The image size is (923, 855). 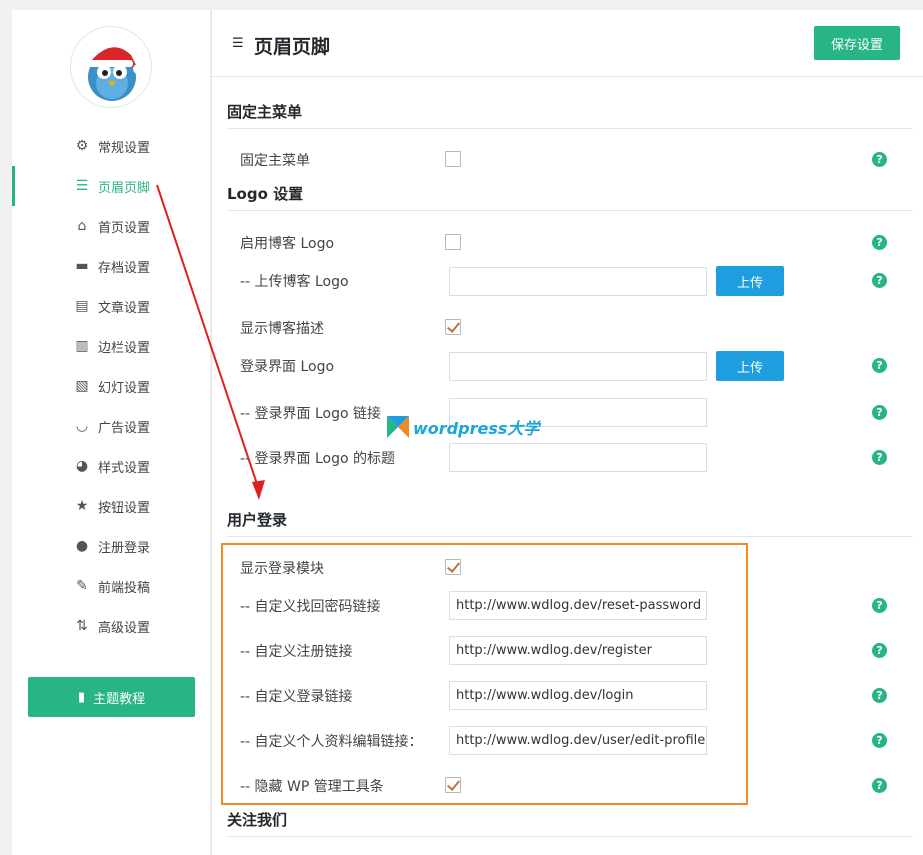 What do you see at coordinates (570, 523) in the screenshot?
I see `section-title-user-login: 用户登录` at bounding box center [570, 523].